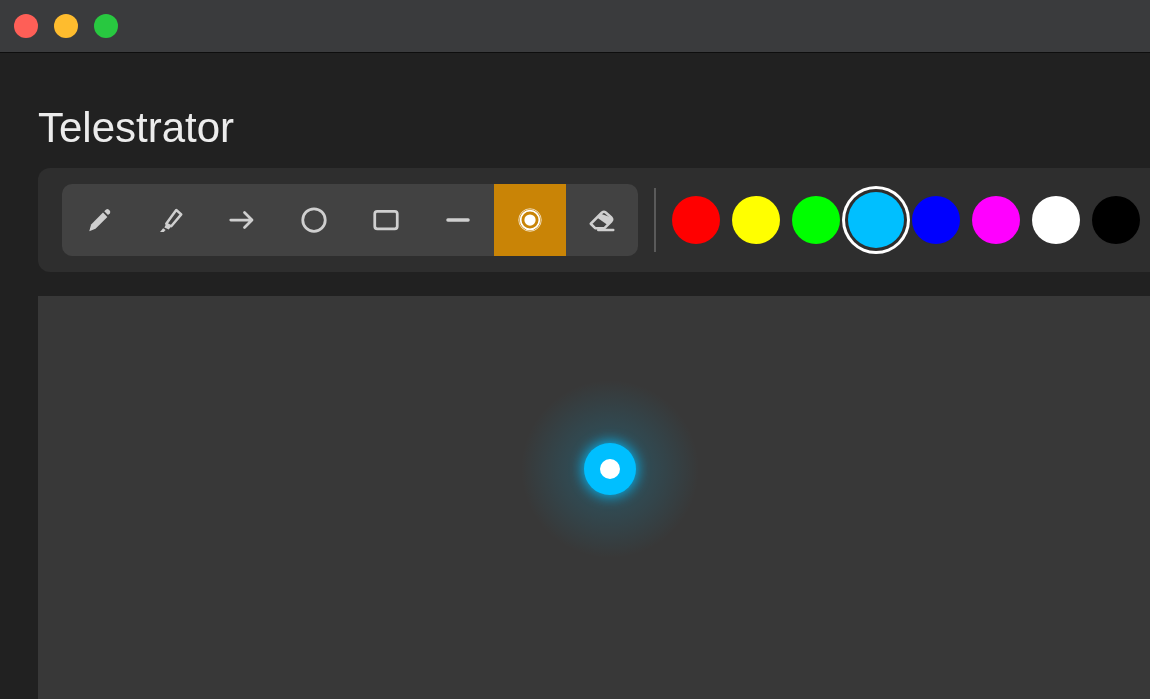 The width and height of the screenshot is (1150, 699). I want to click on close-button, so click(26, 26).